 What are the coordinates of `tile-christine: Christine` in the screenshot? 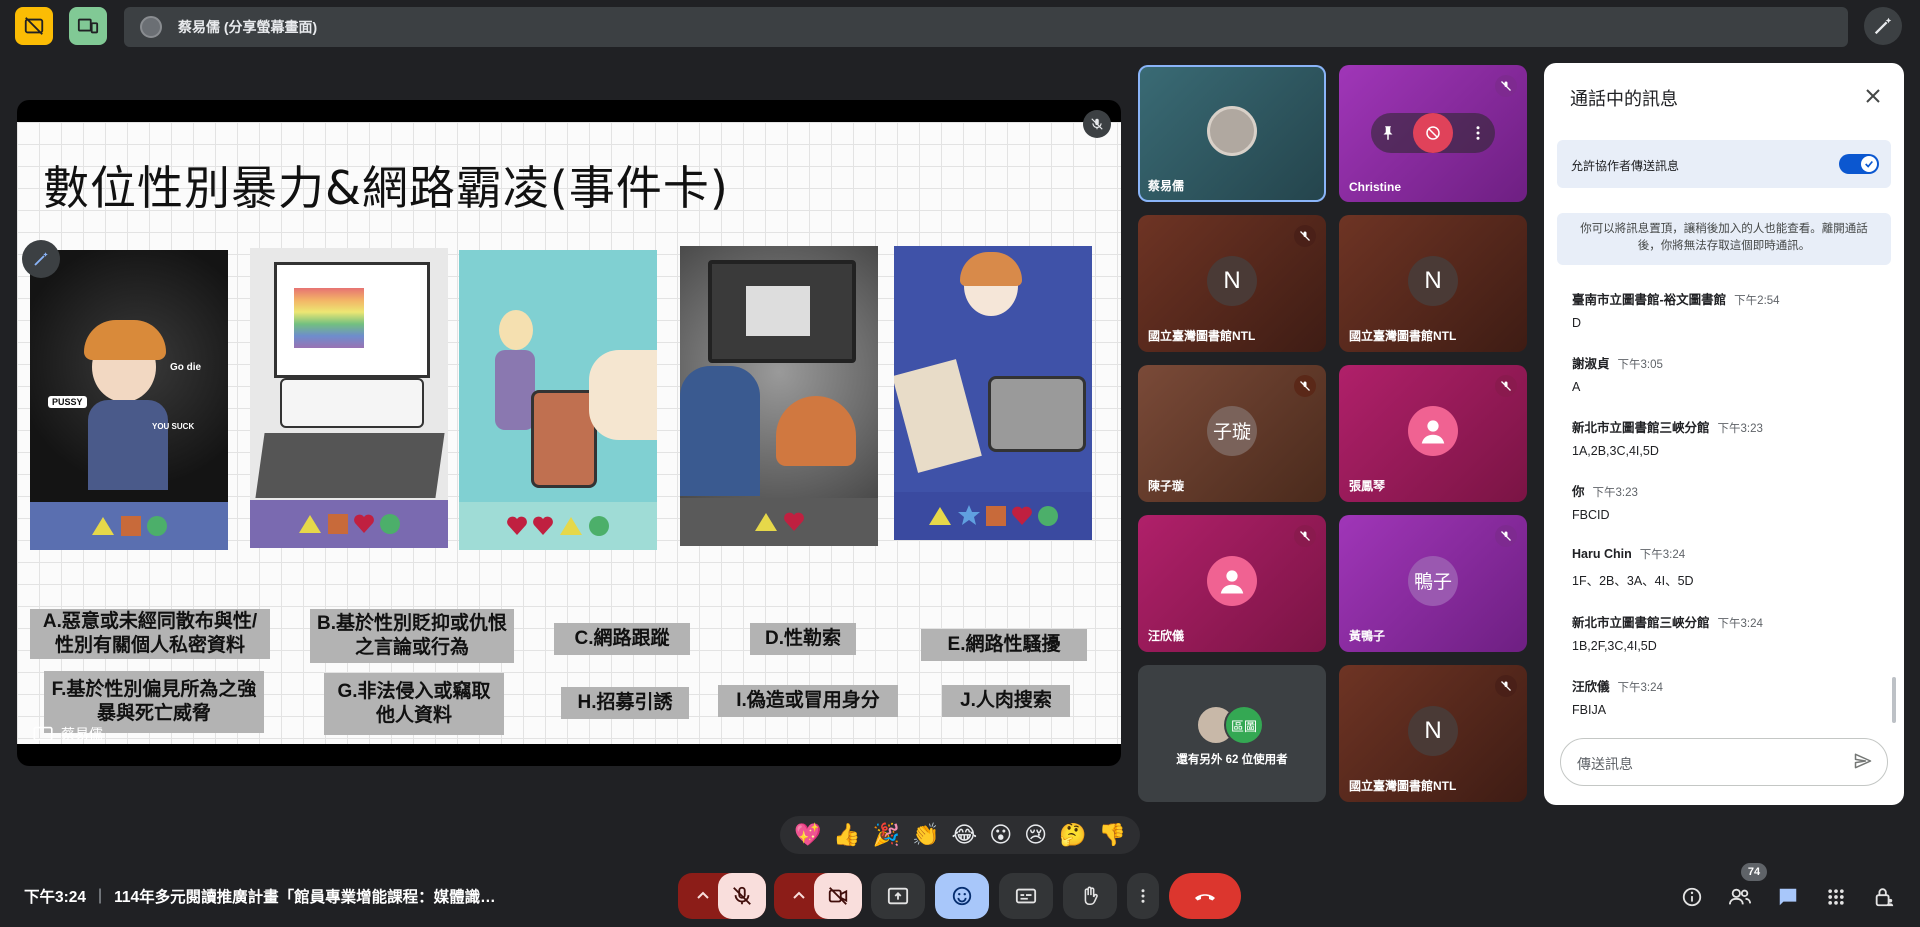 It's located at (1433, 133).